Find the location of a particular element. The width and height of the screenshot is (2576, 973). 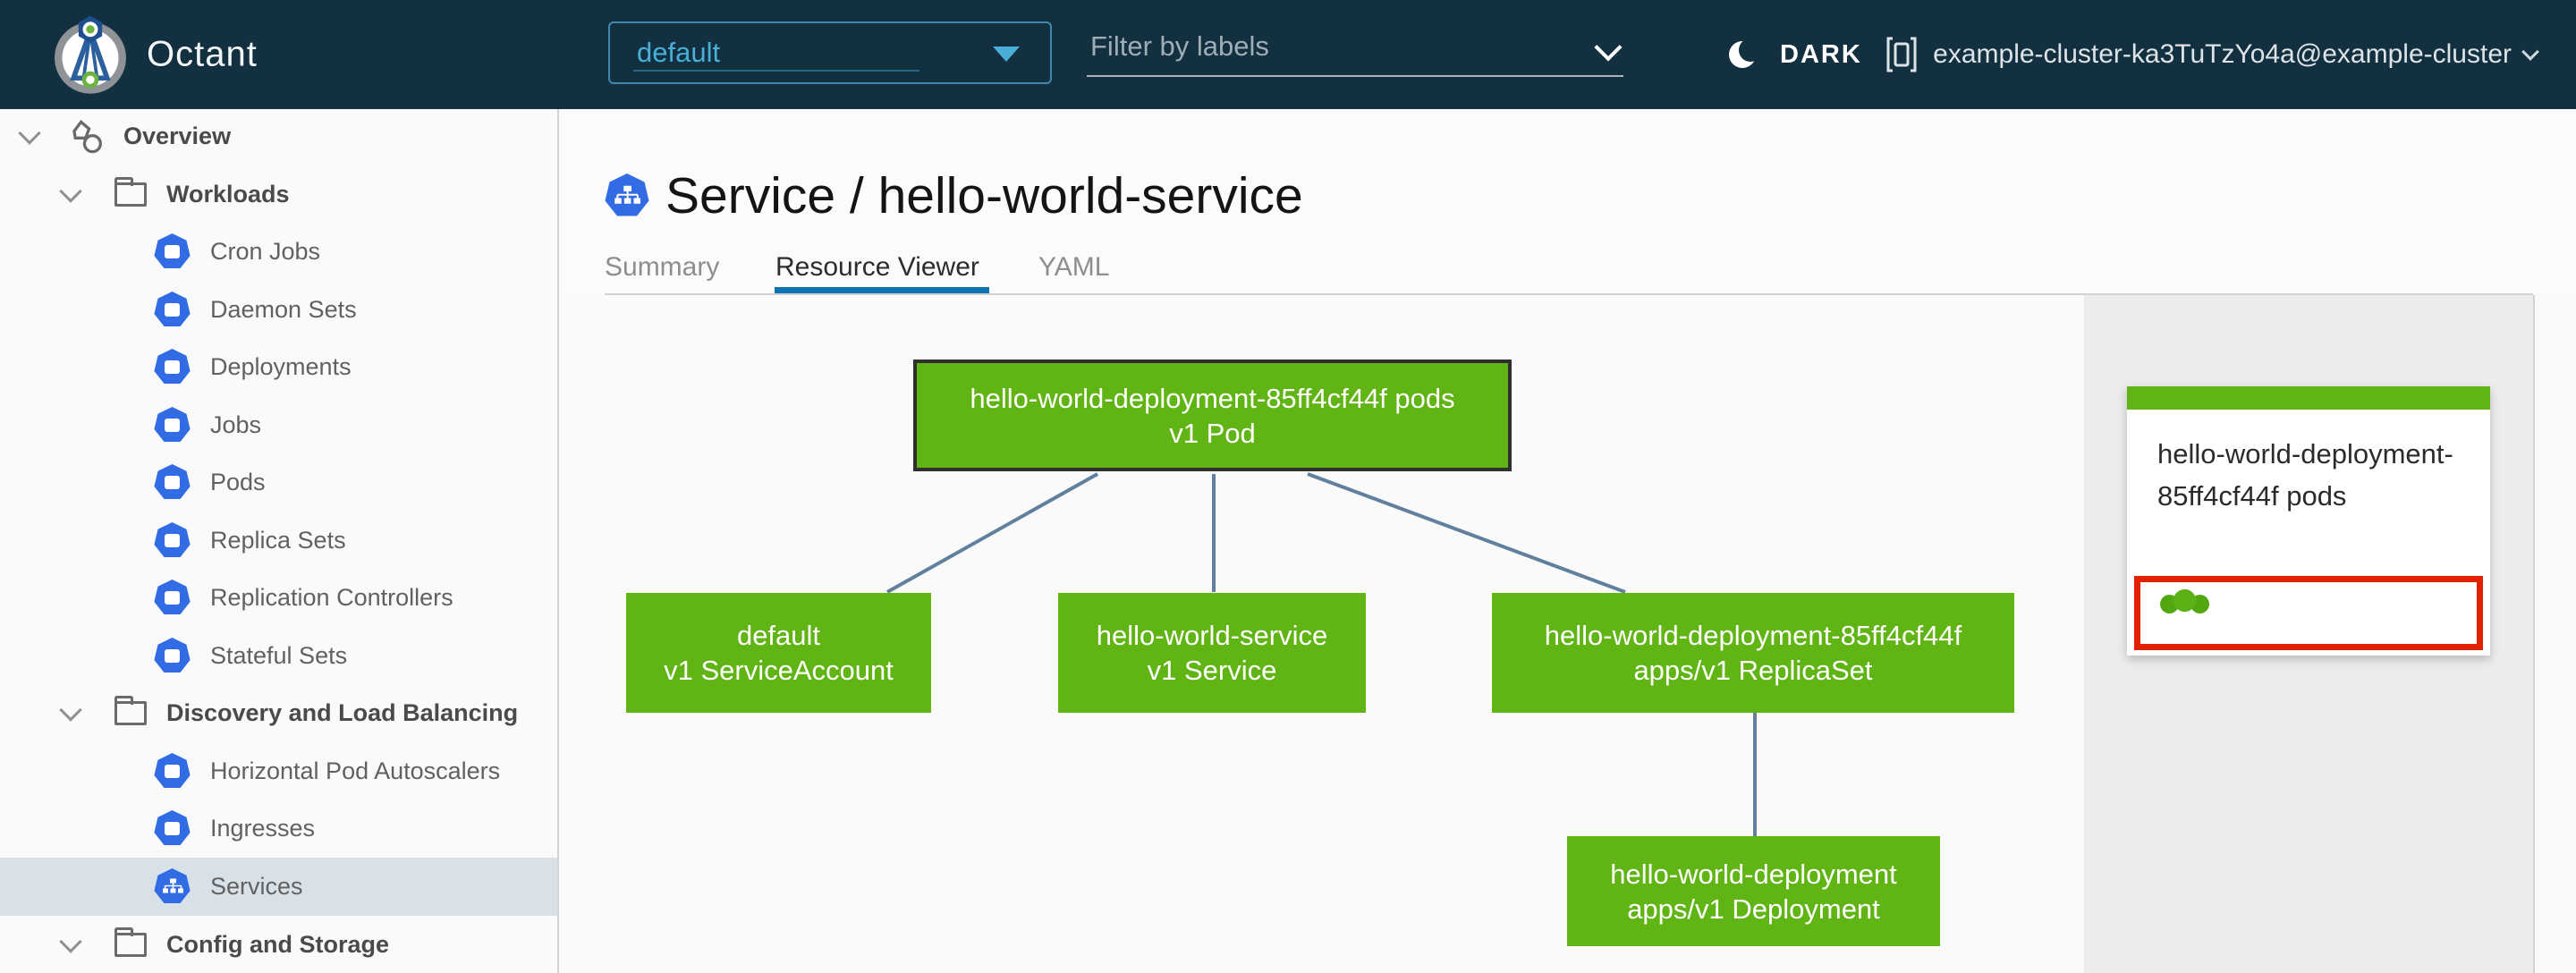

sidebar-item-label: Stateful Sets is located at coordinates (279, 655).